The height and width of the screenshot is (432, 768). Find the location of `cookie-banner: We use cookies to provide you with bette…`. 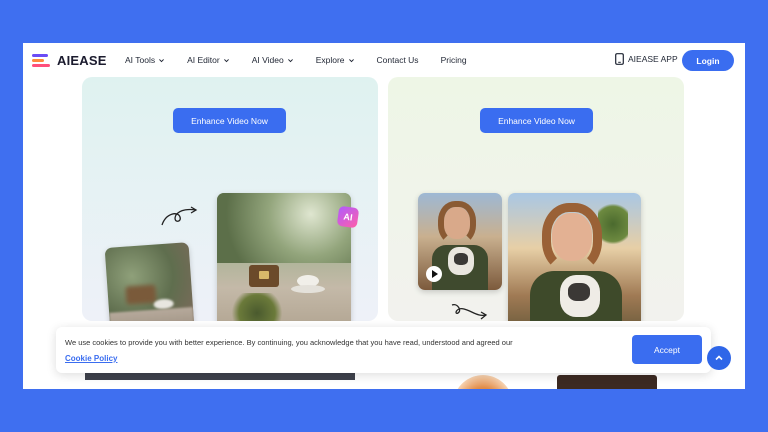

cookie-banner: We use cookies to provide you with bette… is located at coordinates (383, 350).